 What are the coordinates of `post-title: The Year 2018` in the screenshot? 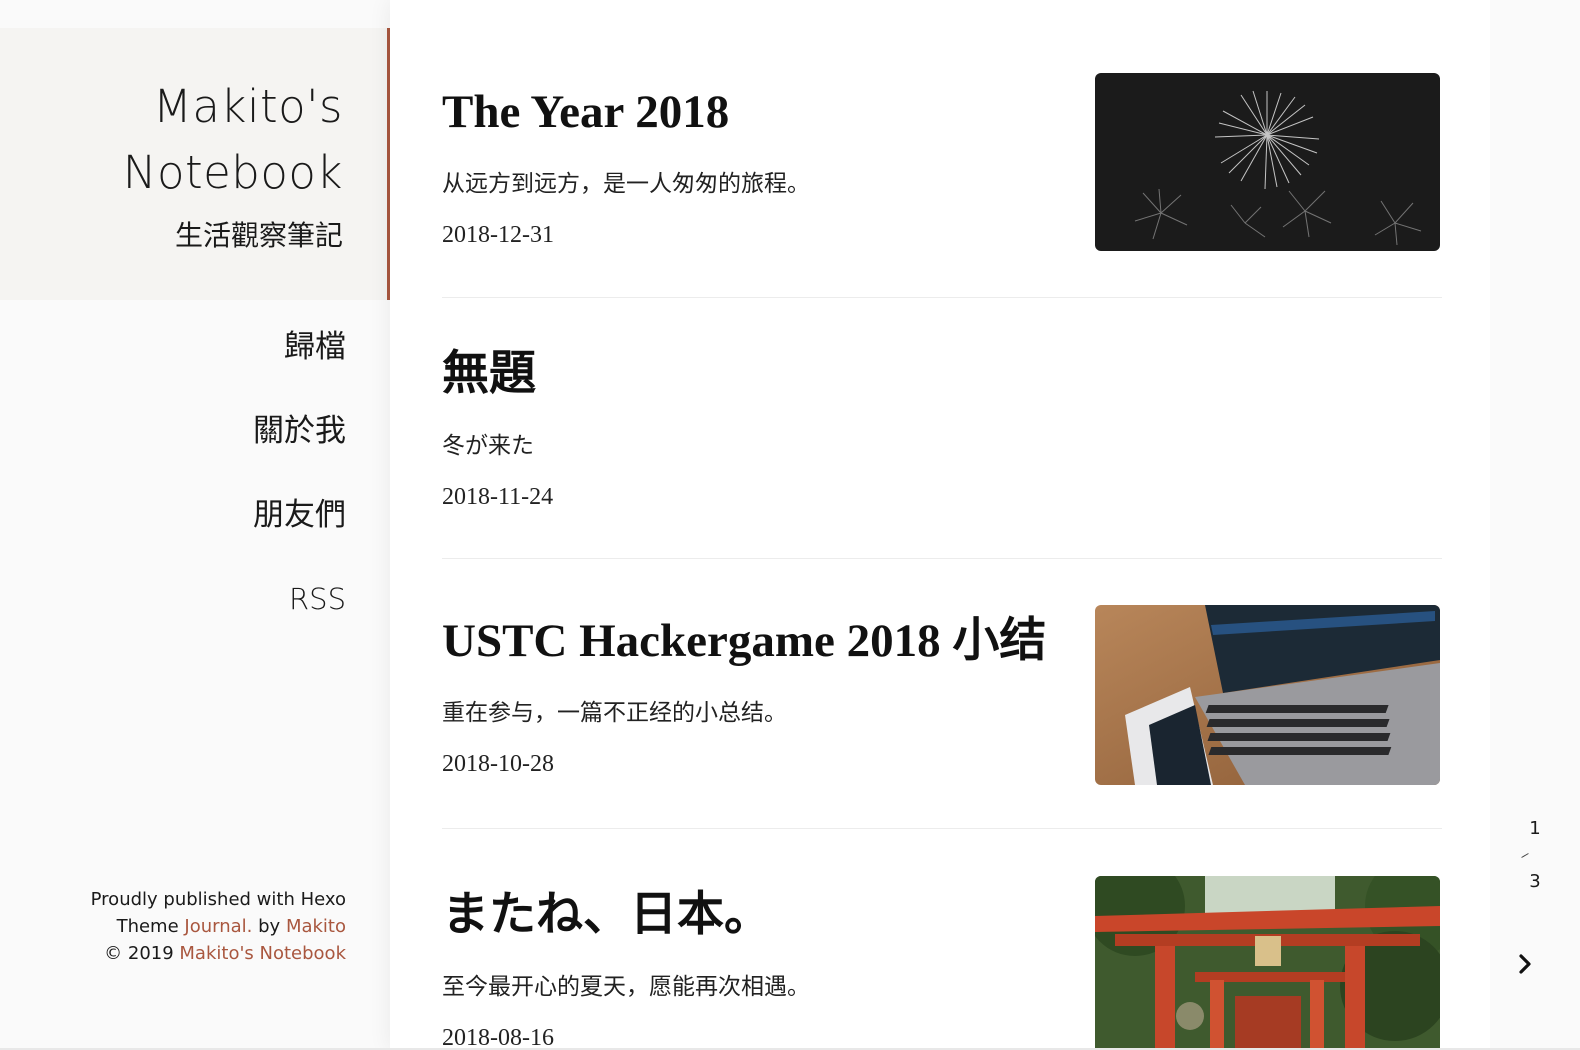 It's located at (762, 112).